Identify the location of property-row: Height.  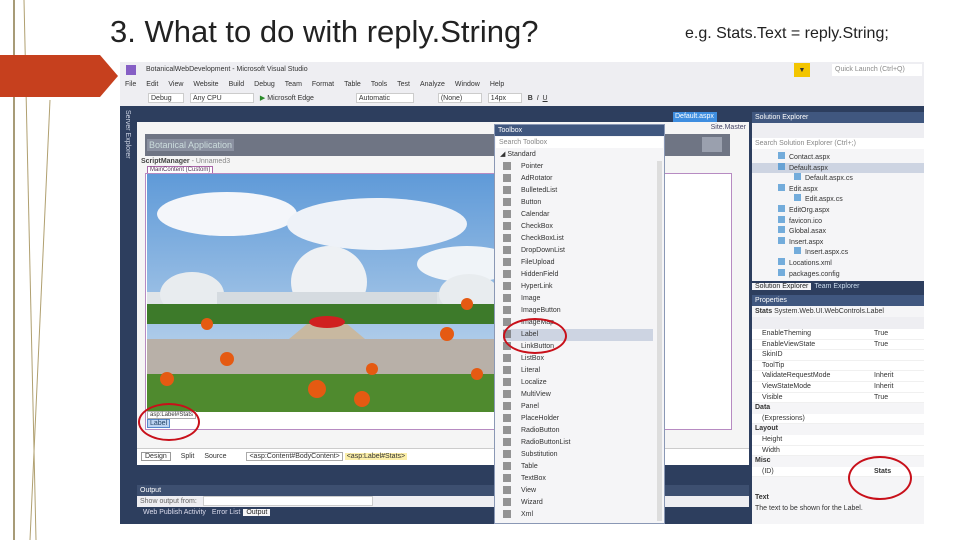
(838, 440).